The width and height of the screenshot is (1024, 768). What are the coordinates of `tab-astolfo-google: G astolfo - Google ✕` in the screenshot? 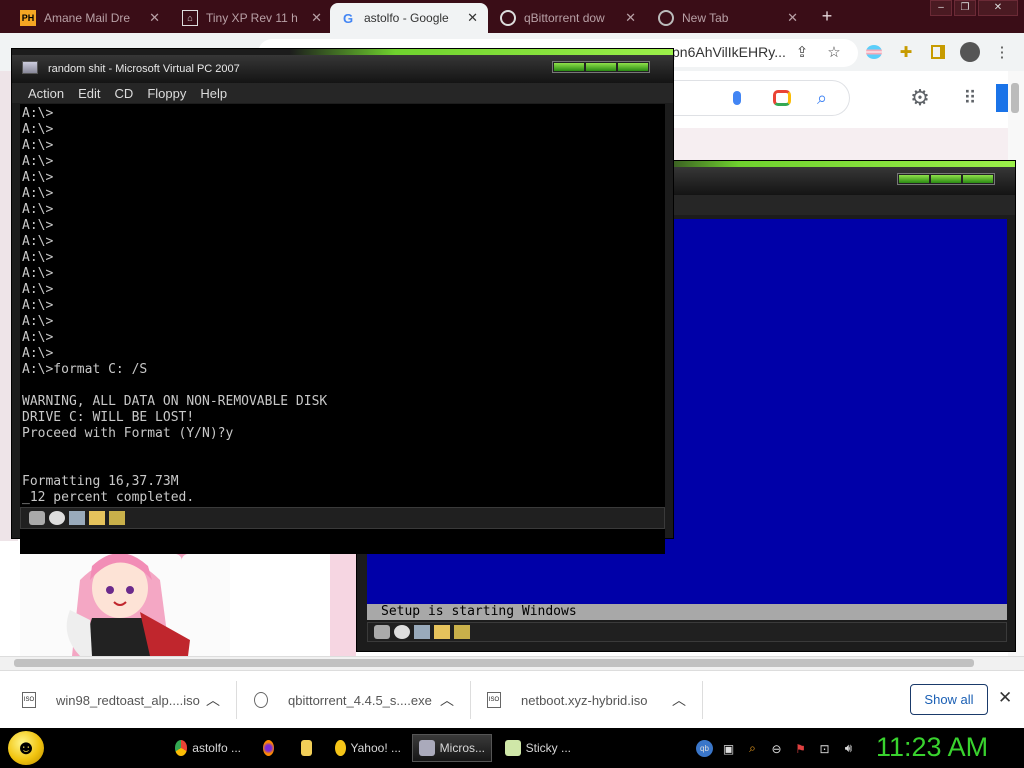 It's located at (409, 18).